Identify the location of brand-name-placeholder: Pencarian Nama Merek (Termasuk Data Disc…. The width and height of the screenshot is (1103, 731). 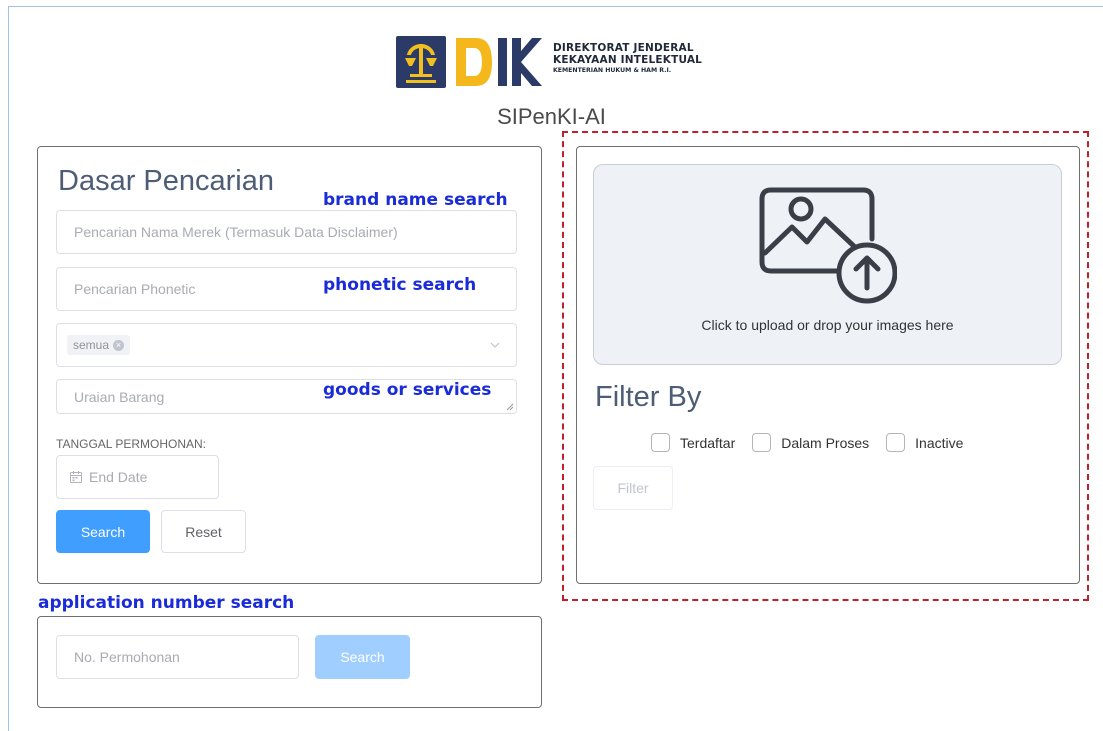
(236, 232).